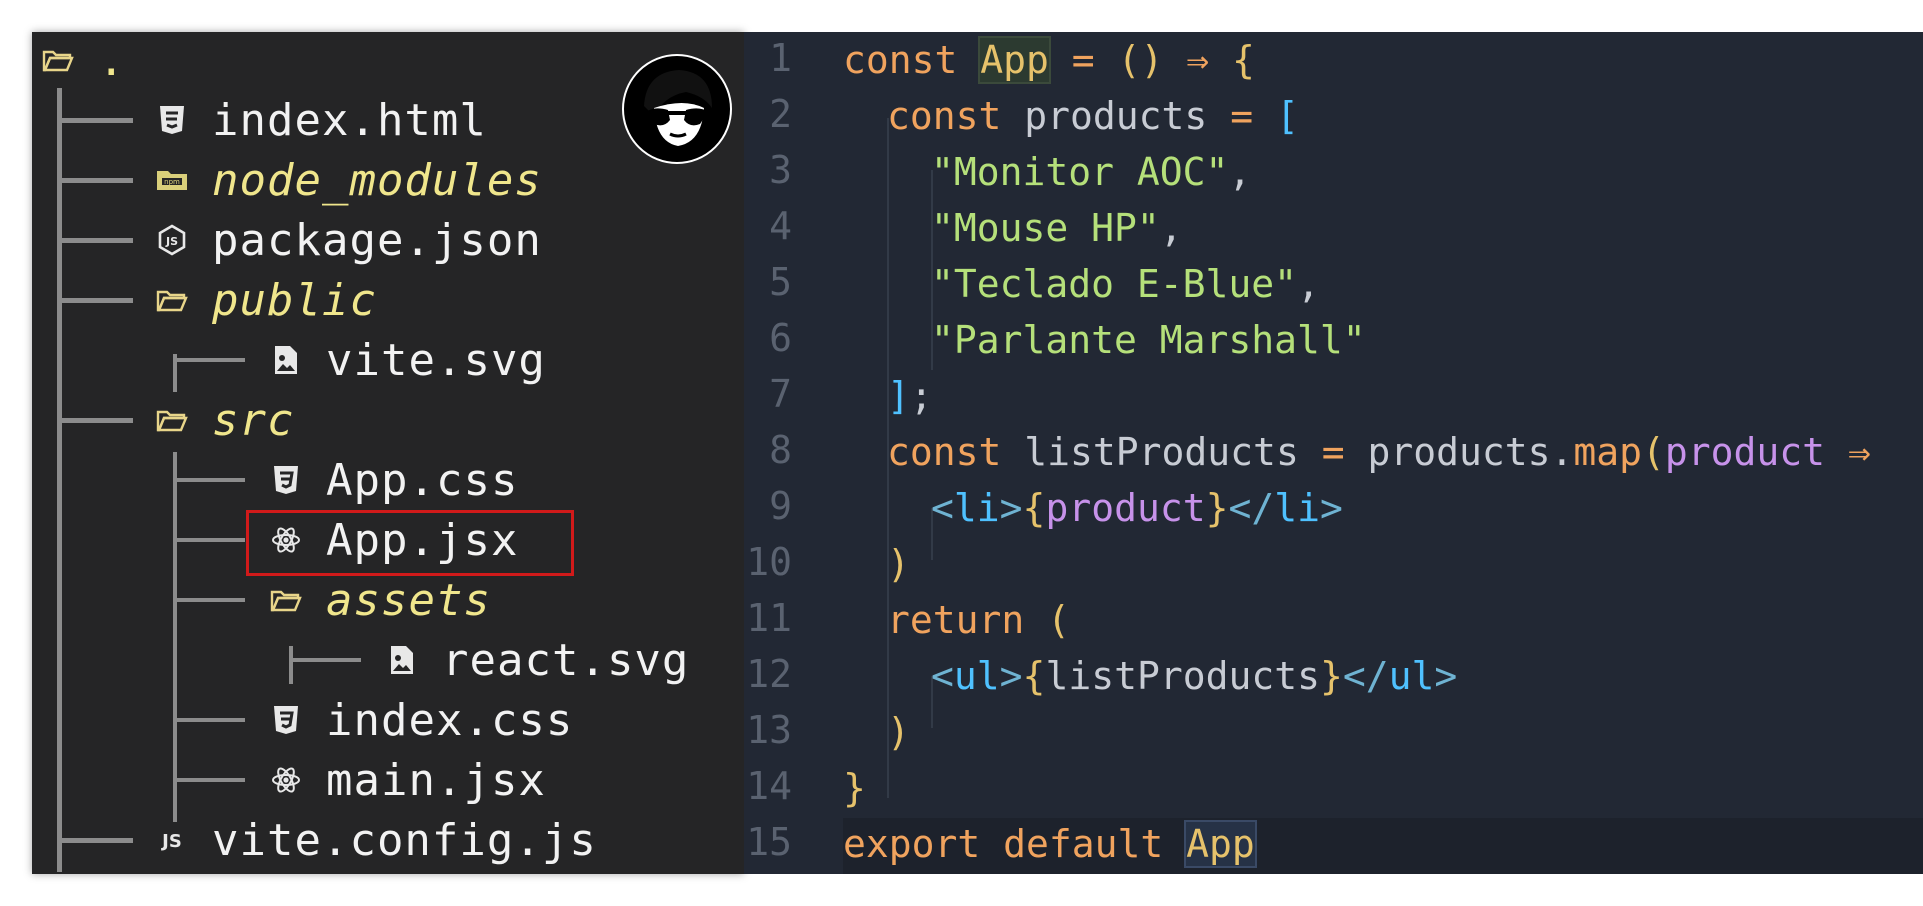 The image size is (1923, 906). What do you see at coordinates (912, 60) in the screenshot?
I see `code-token: const` at bounding box center [912, 60].